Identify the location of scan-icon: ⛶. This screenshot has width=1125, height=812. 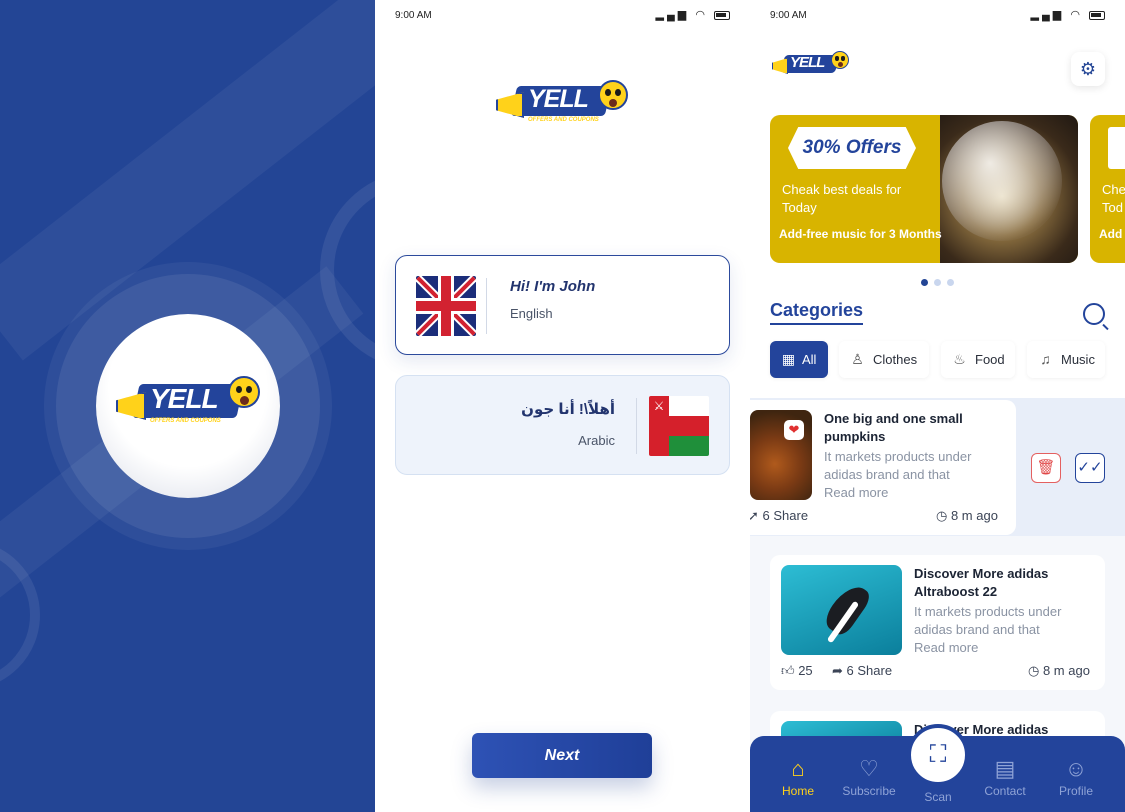
(938, 754).